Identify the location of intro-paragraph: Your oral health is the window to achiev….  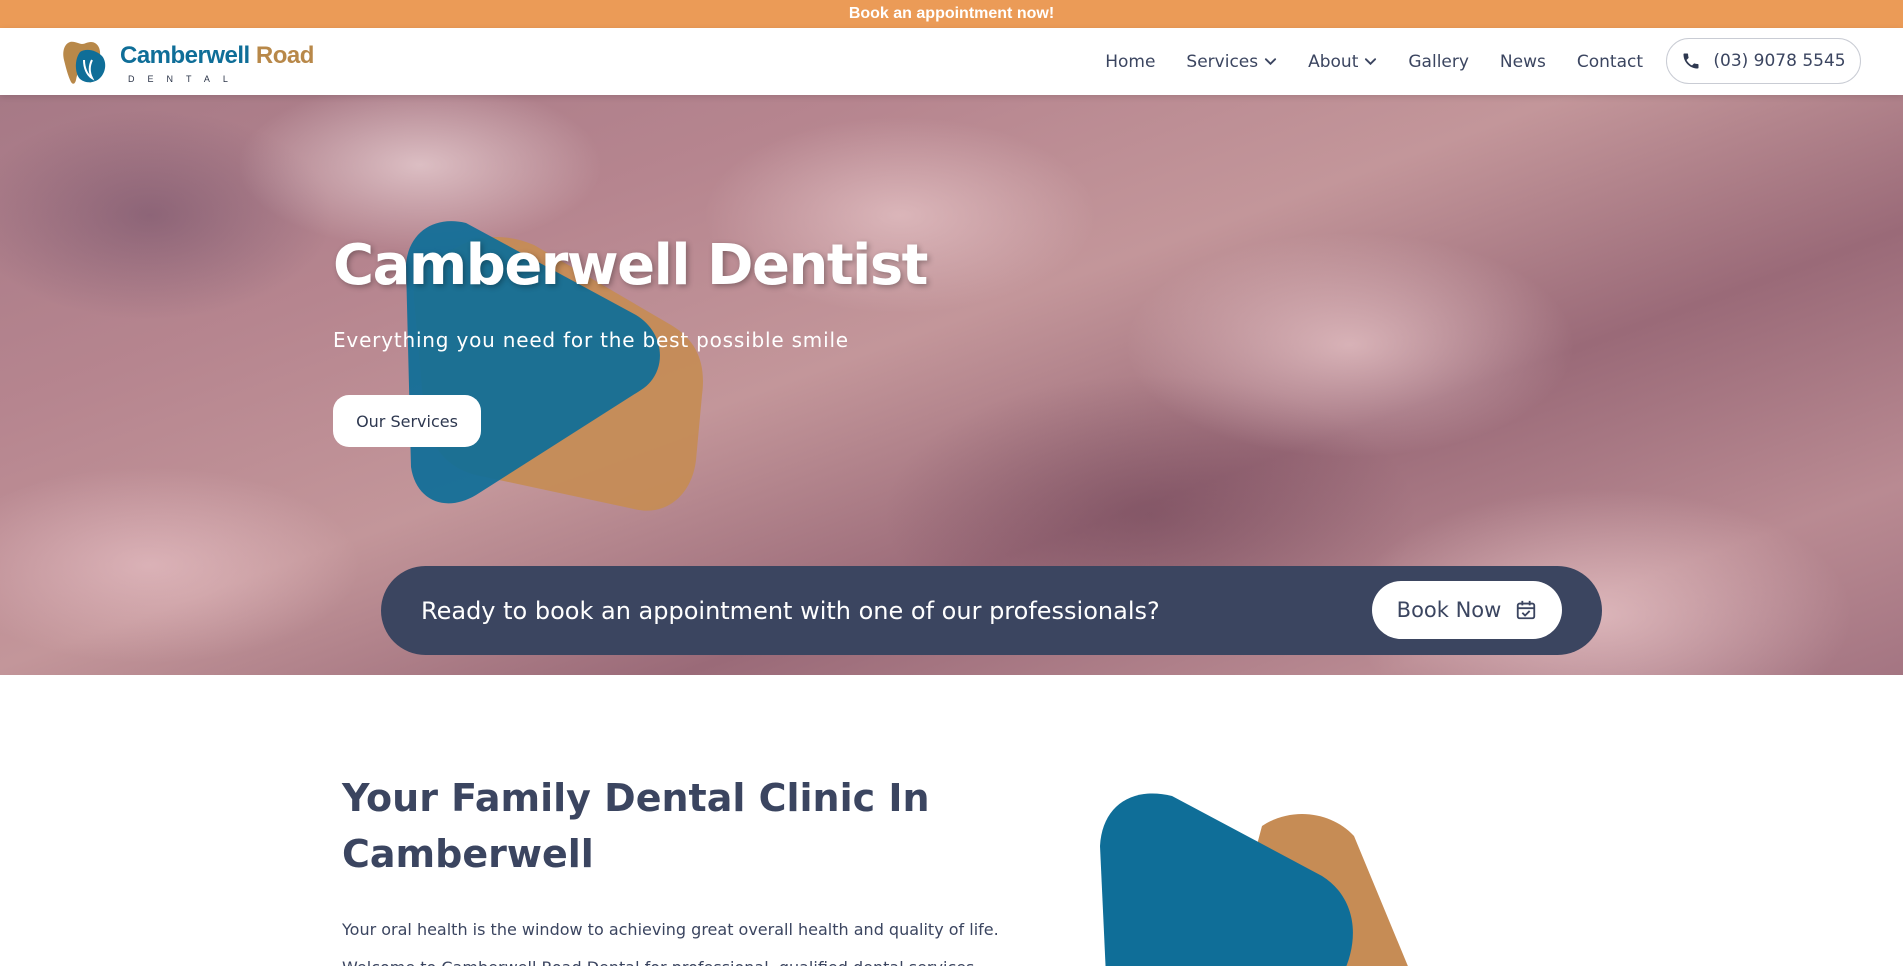
(670, 929).